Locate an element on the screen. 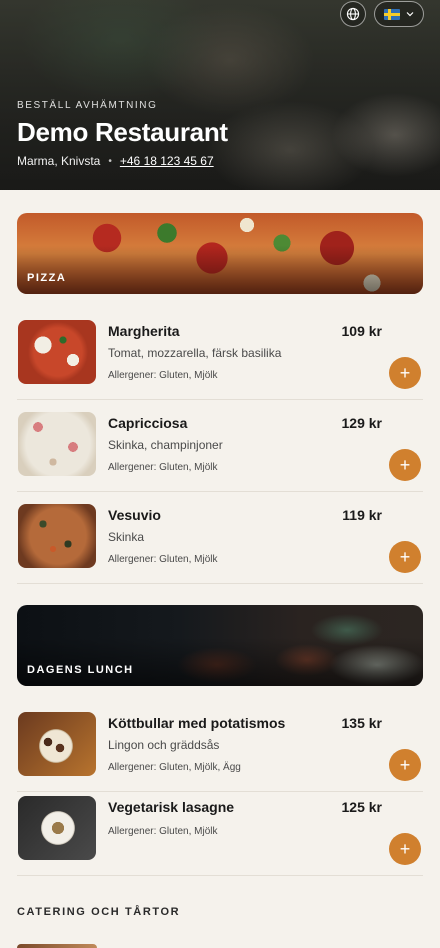 Image resolution: width=440 pixels, height=948 pixels. item-price: 135 kr is located at coordinates (361, 723).